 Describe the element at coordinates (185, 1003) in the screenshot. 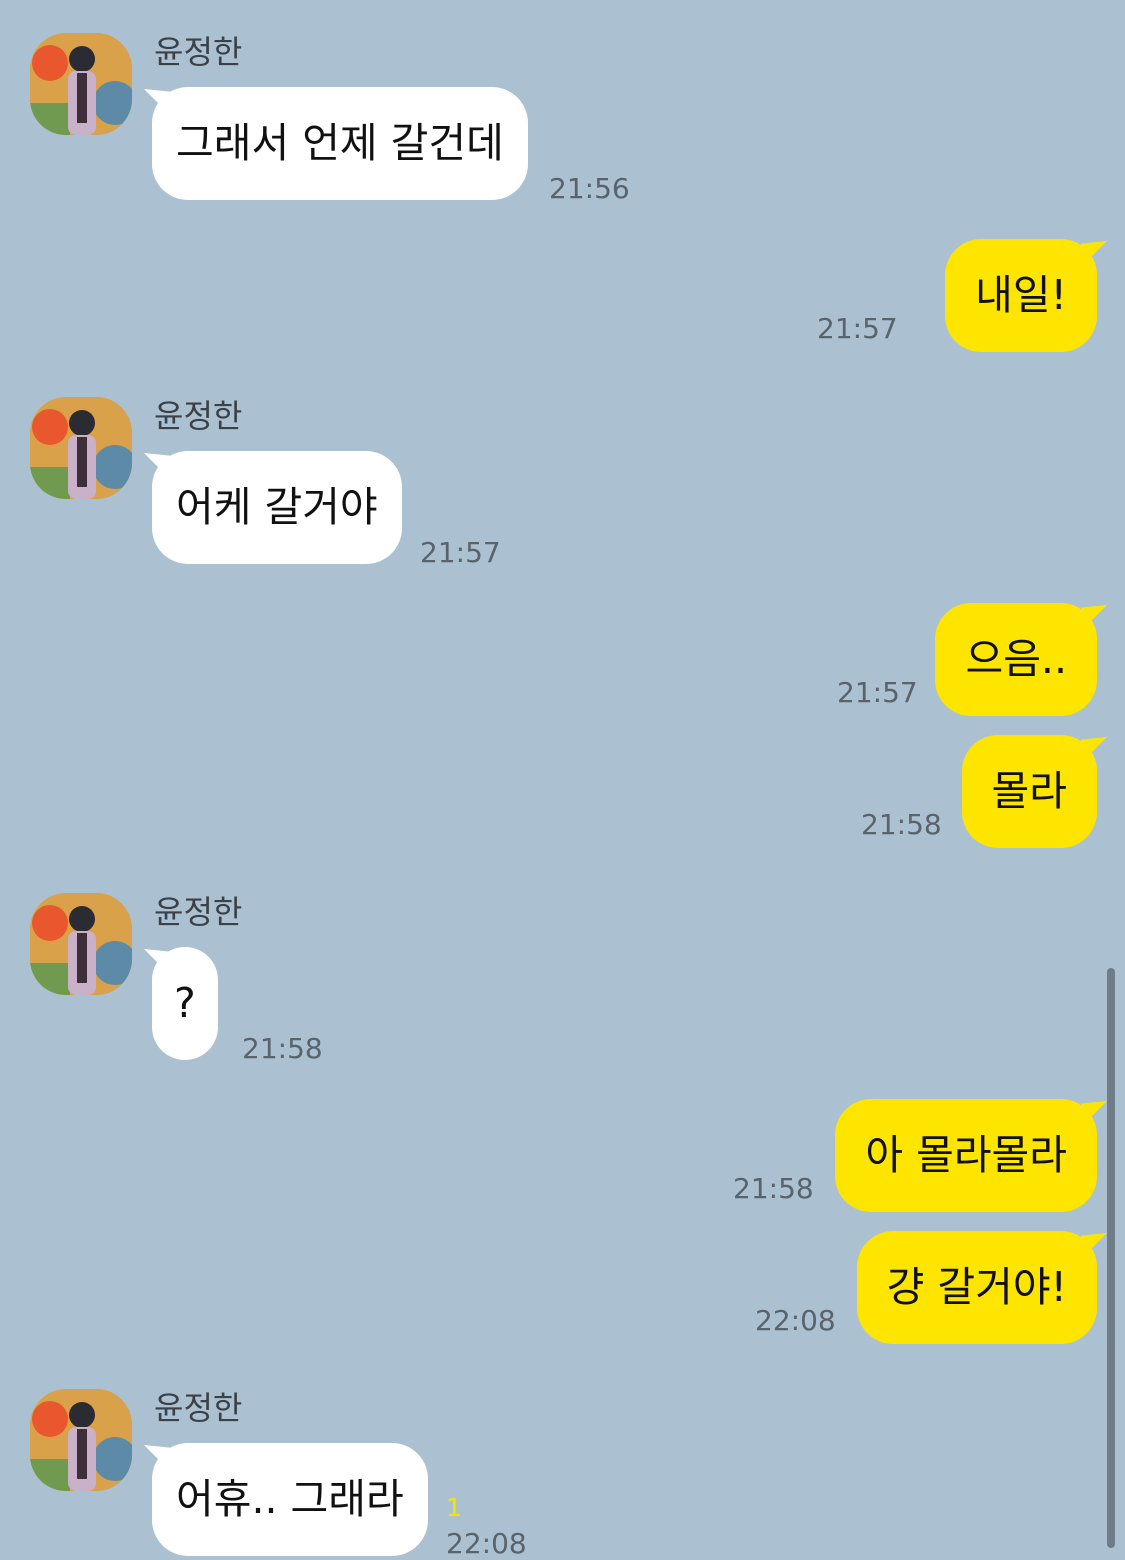

I see `message-bubble: ?` at that location.